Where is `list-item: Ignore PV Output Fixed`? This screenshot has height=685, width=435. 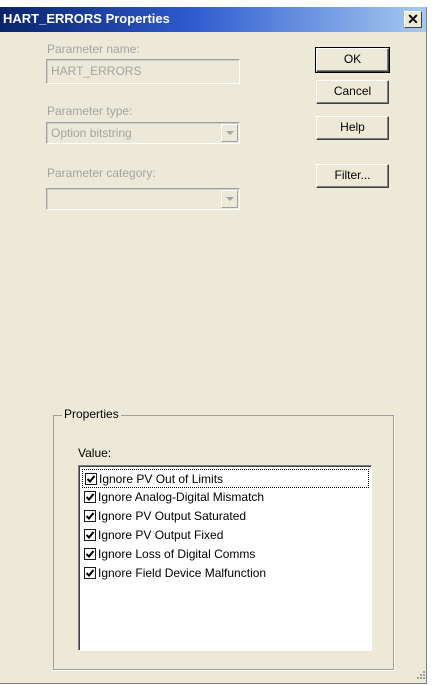 list-item: Ignore PV Output Fixed is located at coordinates (225, 535).